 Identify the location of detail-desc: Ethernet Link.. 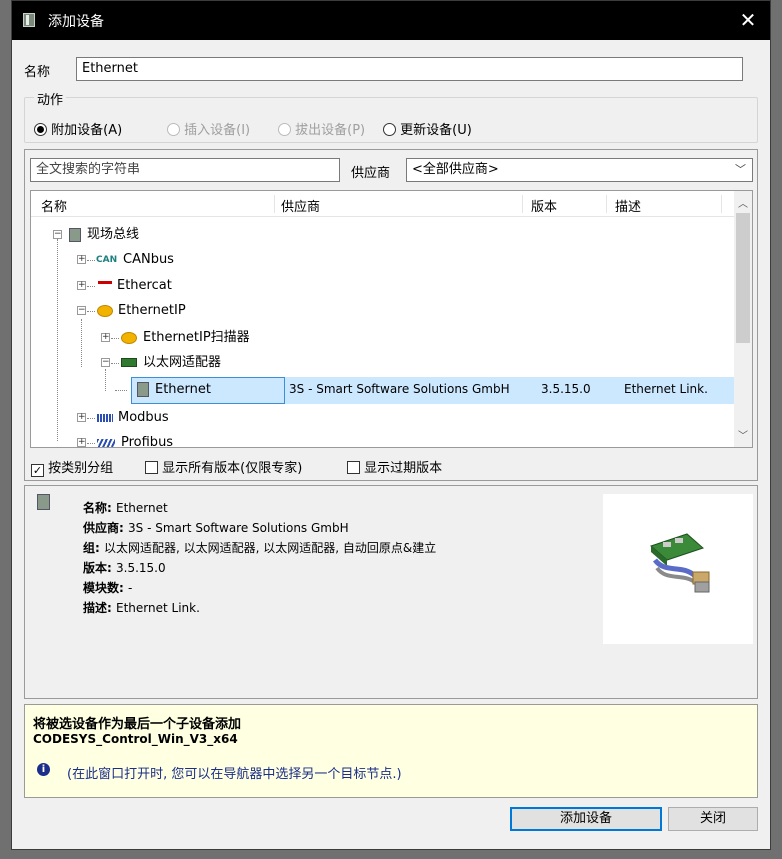
(158, 608).